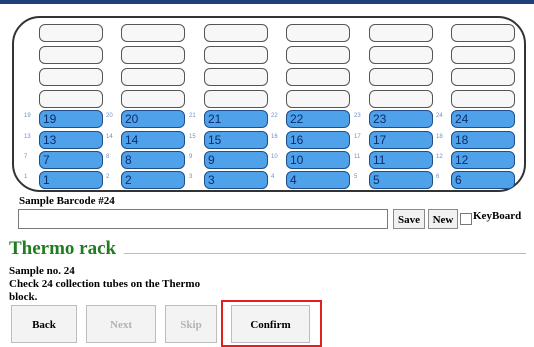 This screenshot has height=347, width=534. I want to click on tube-number: 8, so click(128, 160).